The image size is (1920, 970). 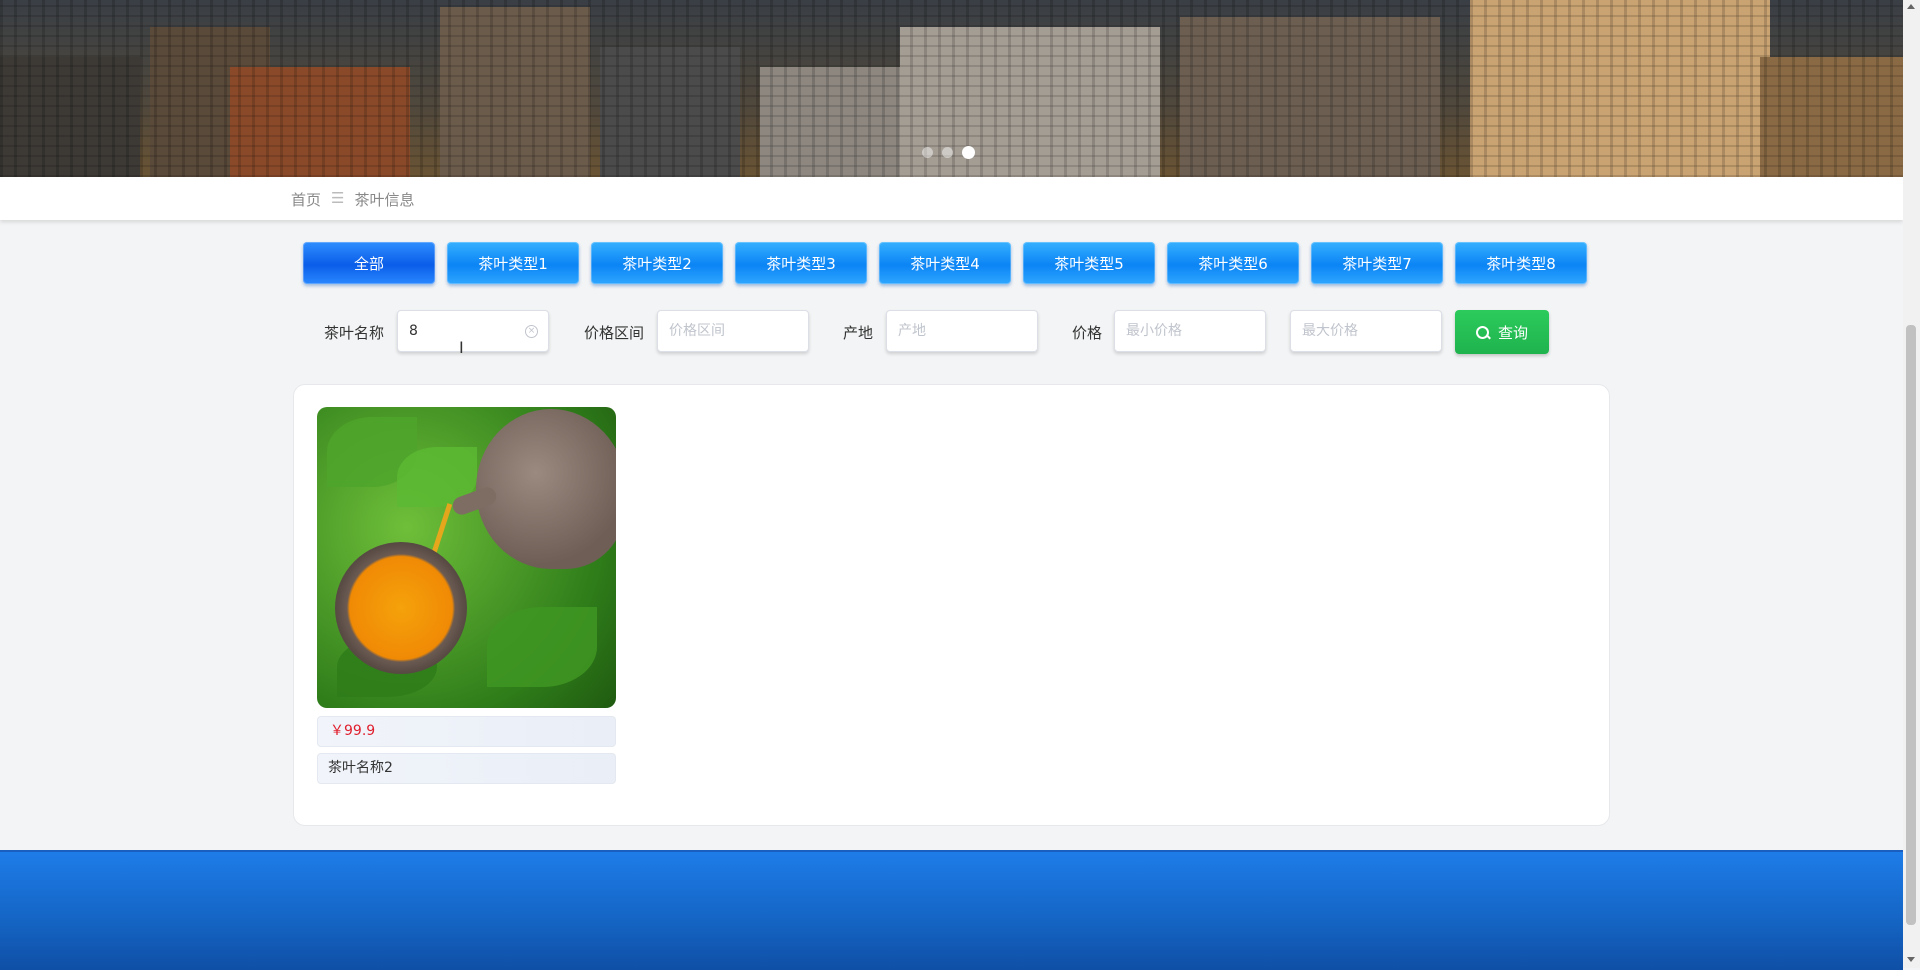 I want to click on product-image, so click(x=466, y=557).